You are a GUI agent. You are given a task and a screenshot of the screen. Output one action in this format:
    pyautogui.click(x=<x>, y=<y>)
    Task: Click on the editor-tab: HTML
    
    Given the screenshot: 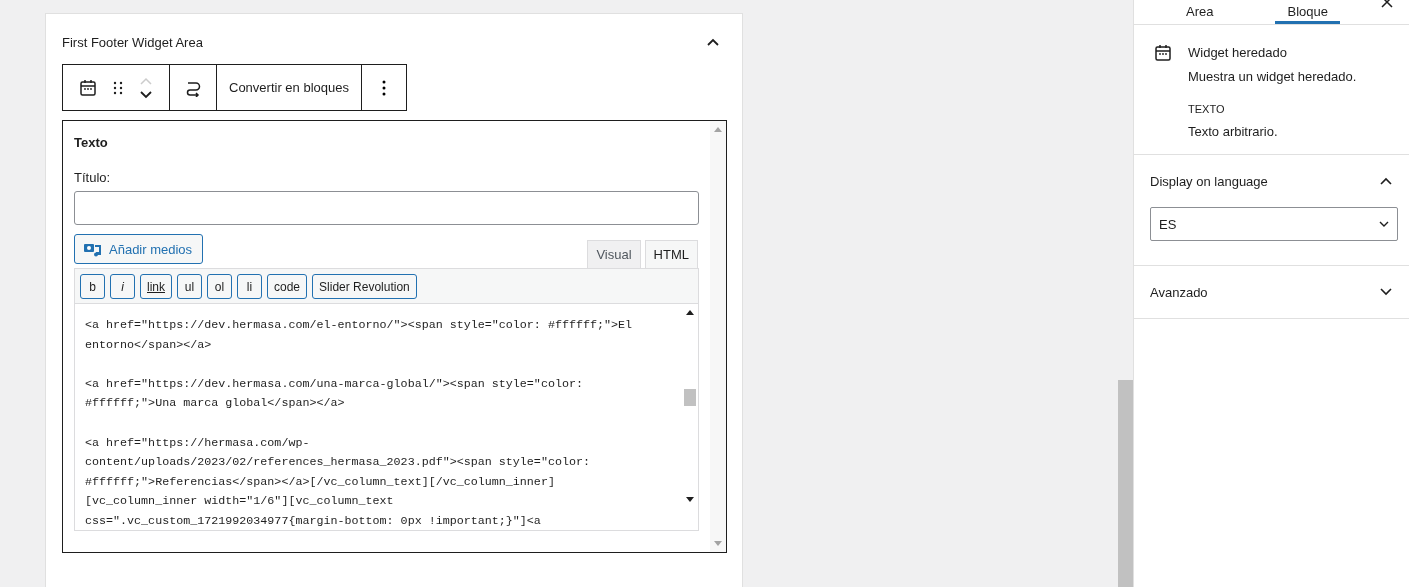 What is the action you would take?
    pyautogui.click(x=671, y=254)
    